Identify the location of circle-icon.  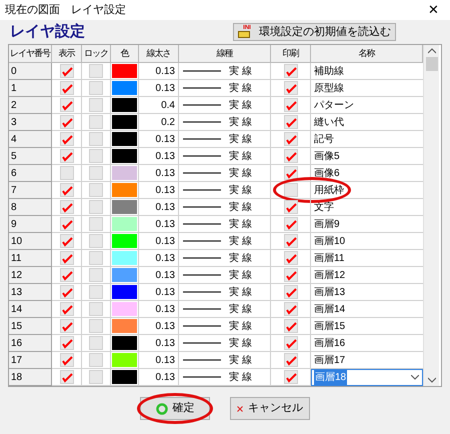
(162, 408).